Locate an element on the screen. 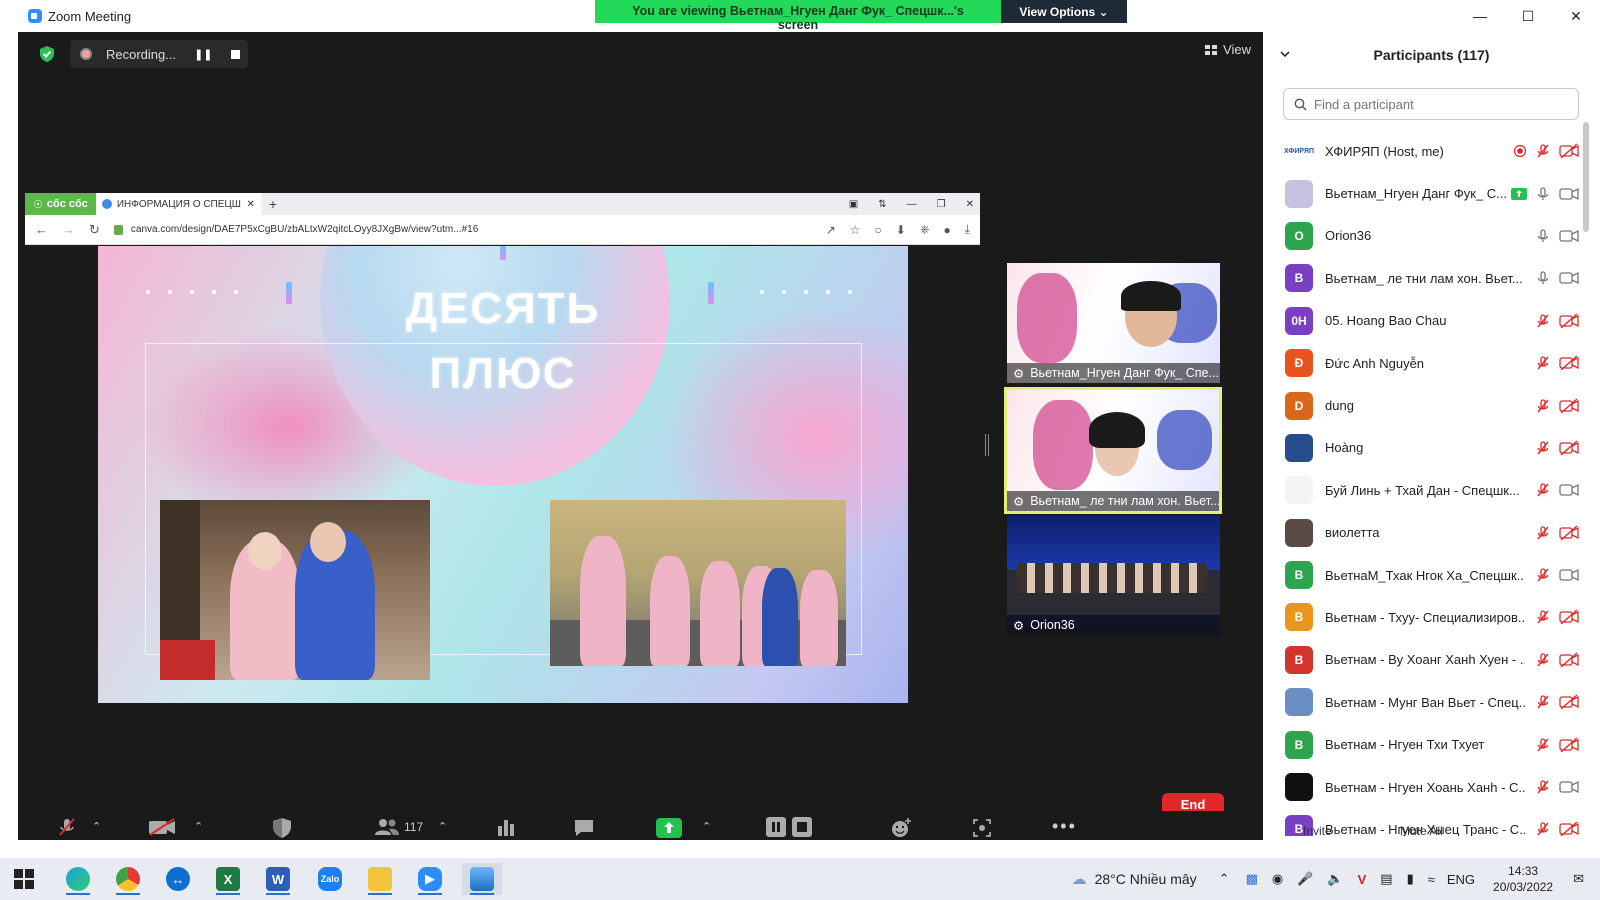  tray-antivirus-icon: V is located at coordinates (1362, 879).